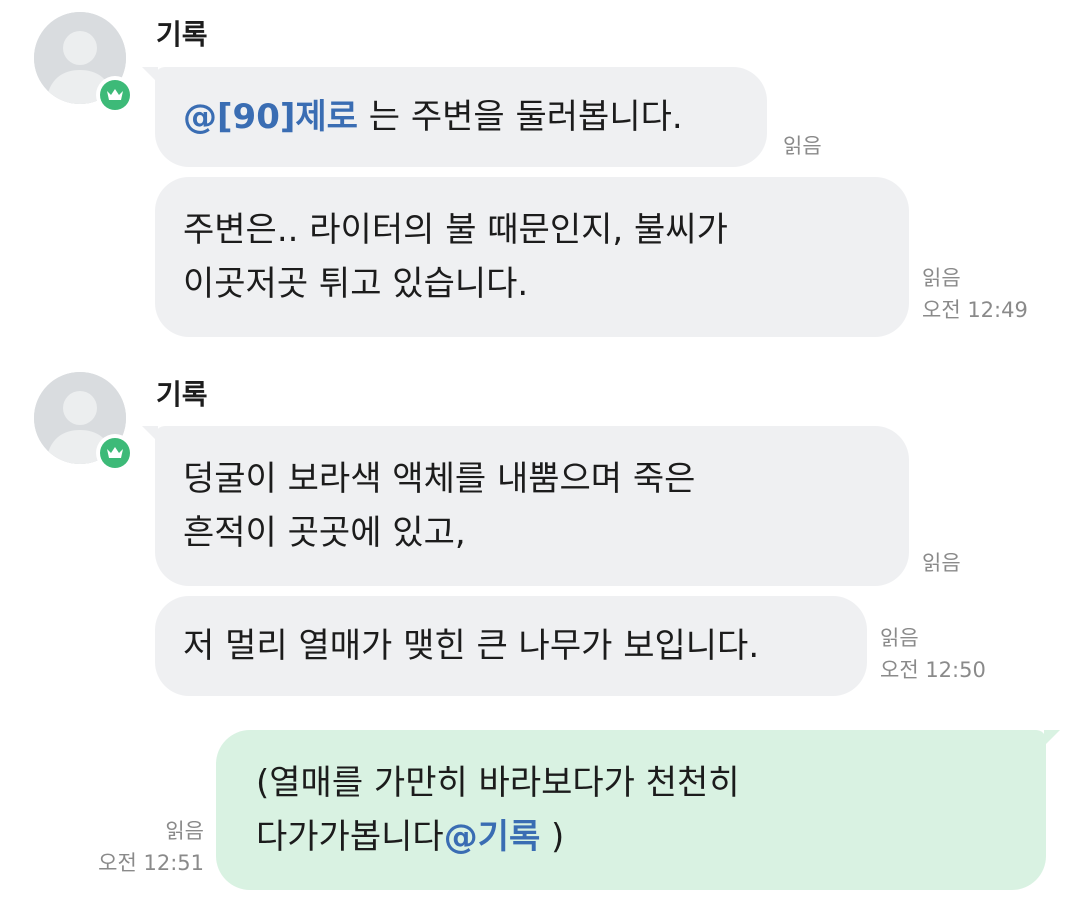  I want to click on message-bubble: @[90]제로 는 주변을 둘러봅니다., so click(461, 117).